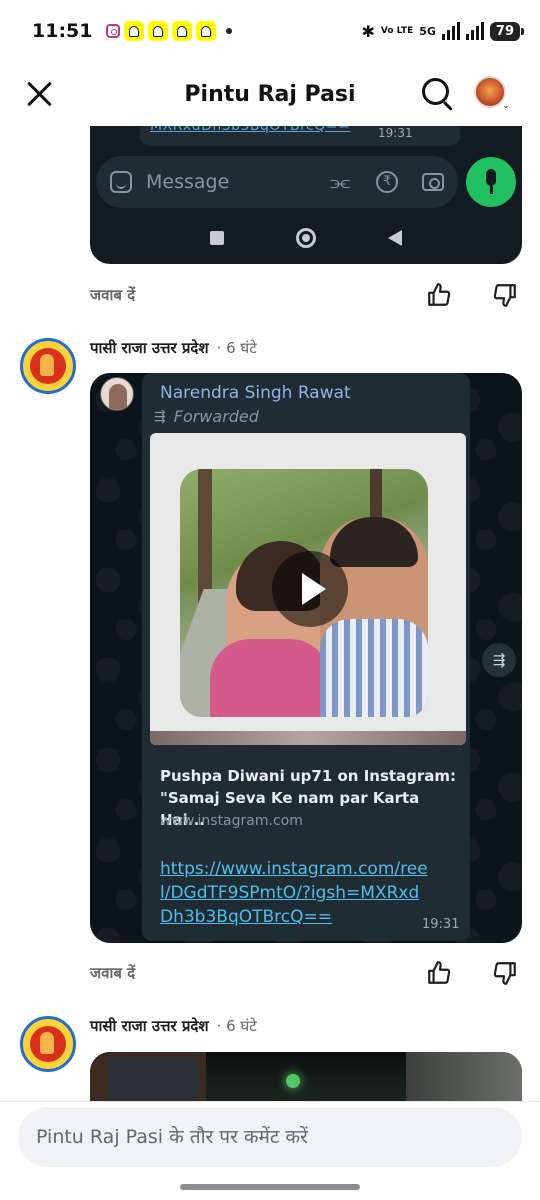  I want to click on system-icons: ✱ Vo LTE 5G 79, so click(443, 31).